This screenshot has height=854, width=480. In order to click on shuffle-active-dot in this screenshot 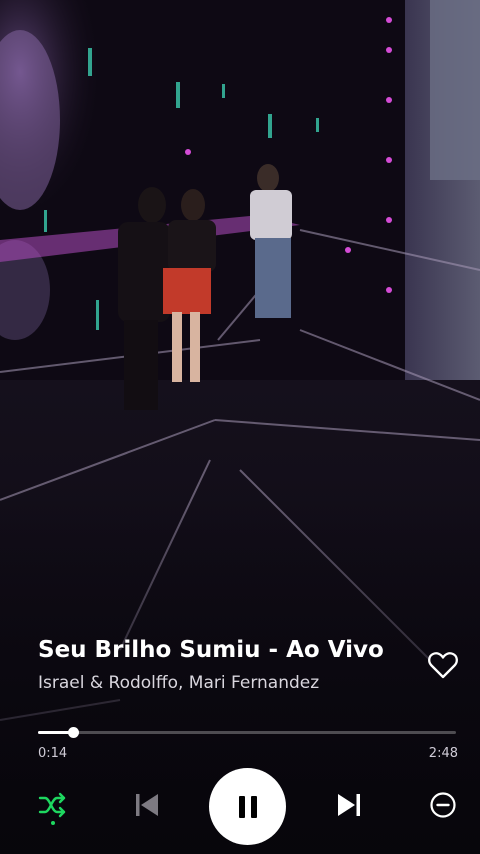, I will do `click(53, 823)`.